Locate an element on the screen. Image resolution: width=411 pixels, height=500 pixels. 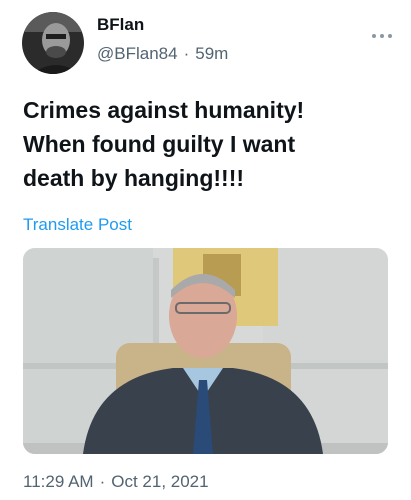
time-ago: 59m is located at coordinates (211, 54).